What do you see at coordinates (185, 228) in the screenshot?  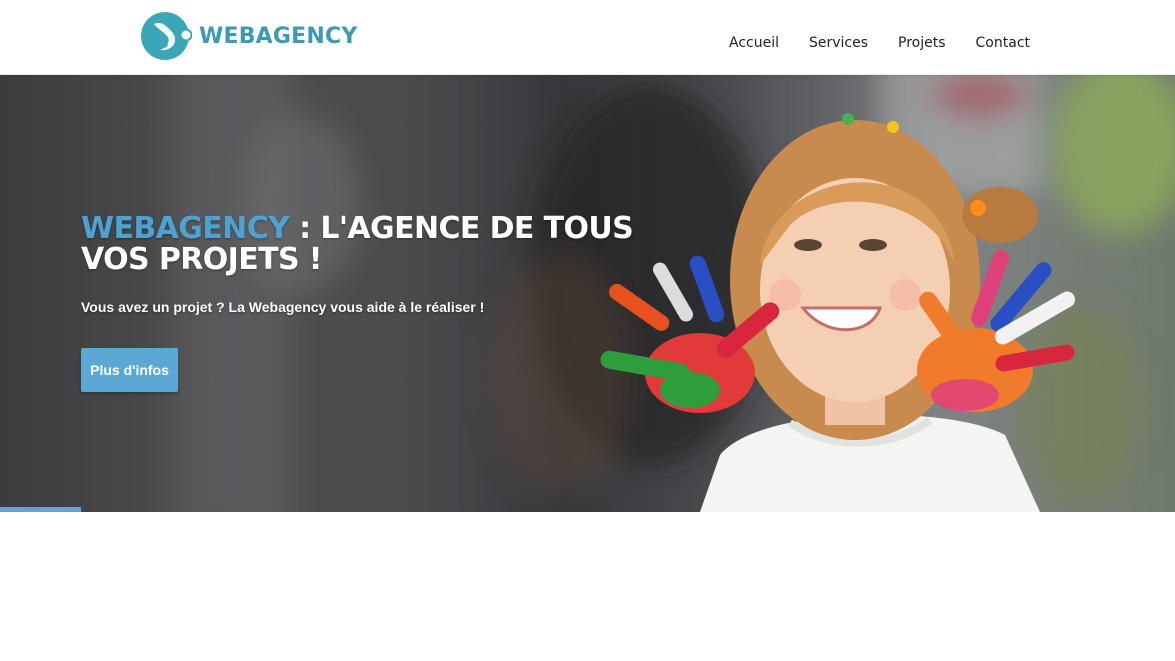 I see `hero-title-accent: WEBAGENCY` at bounding box center [185, 228].